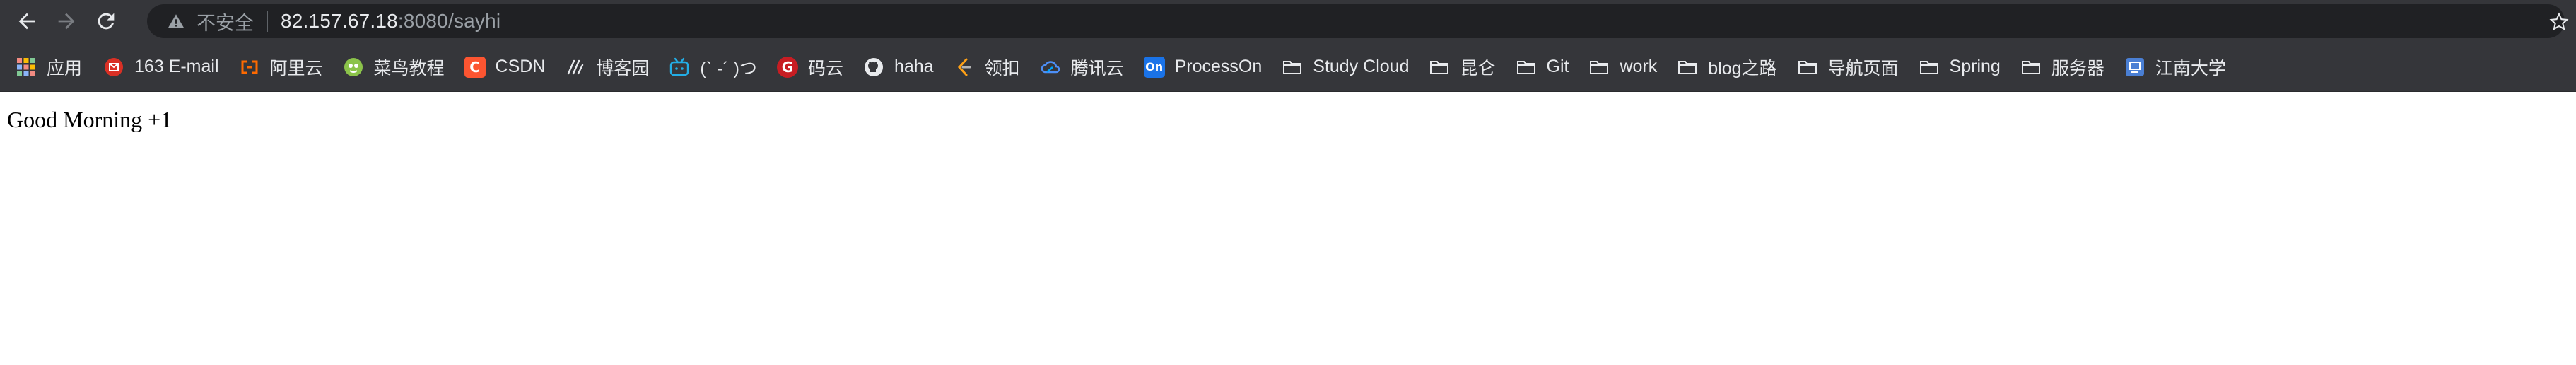 This screenshot has height=365, width=2576. What do you see at coordinates (576, 67) in the screenshot?
I see `cnblogs-icon` at bounding box center [576, 67].